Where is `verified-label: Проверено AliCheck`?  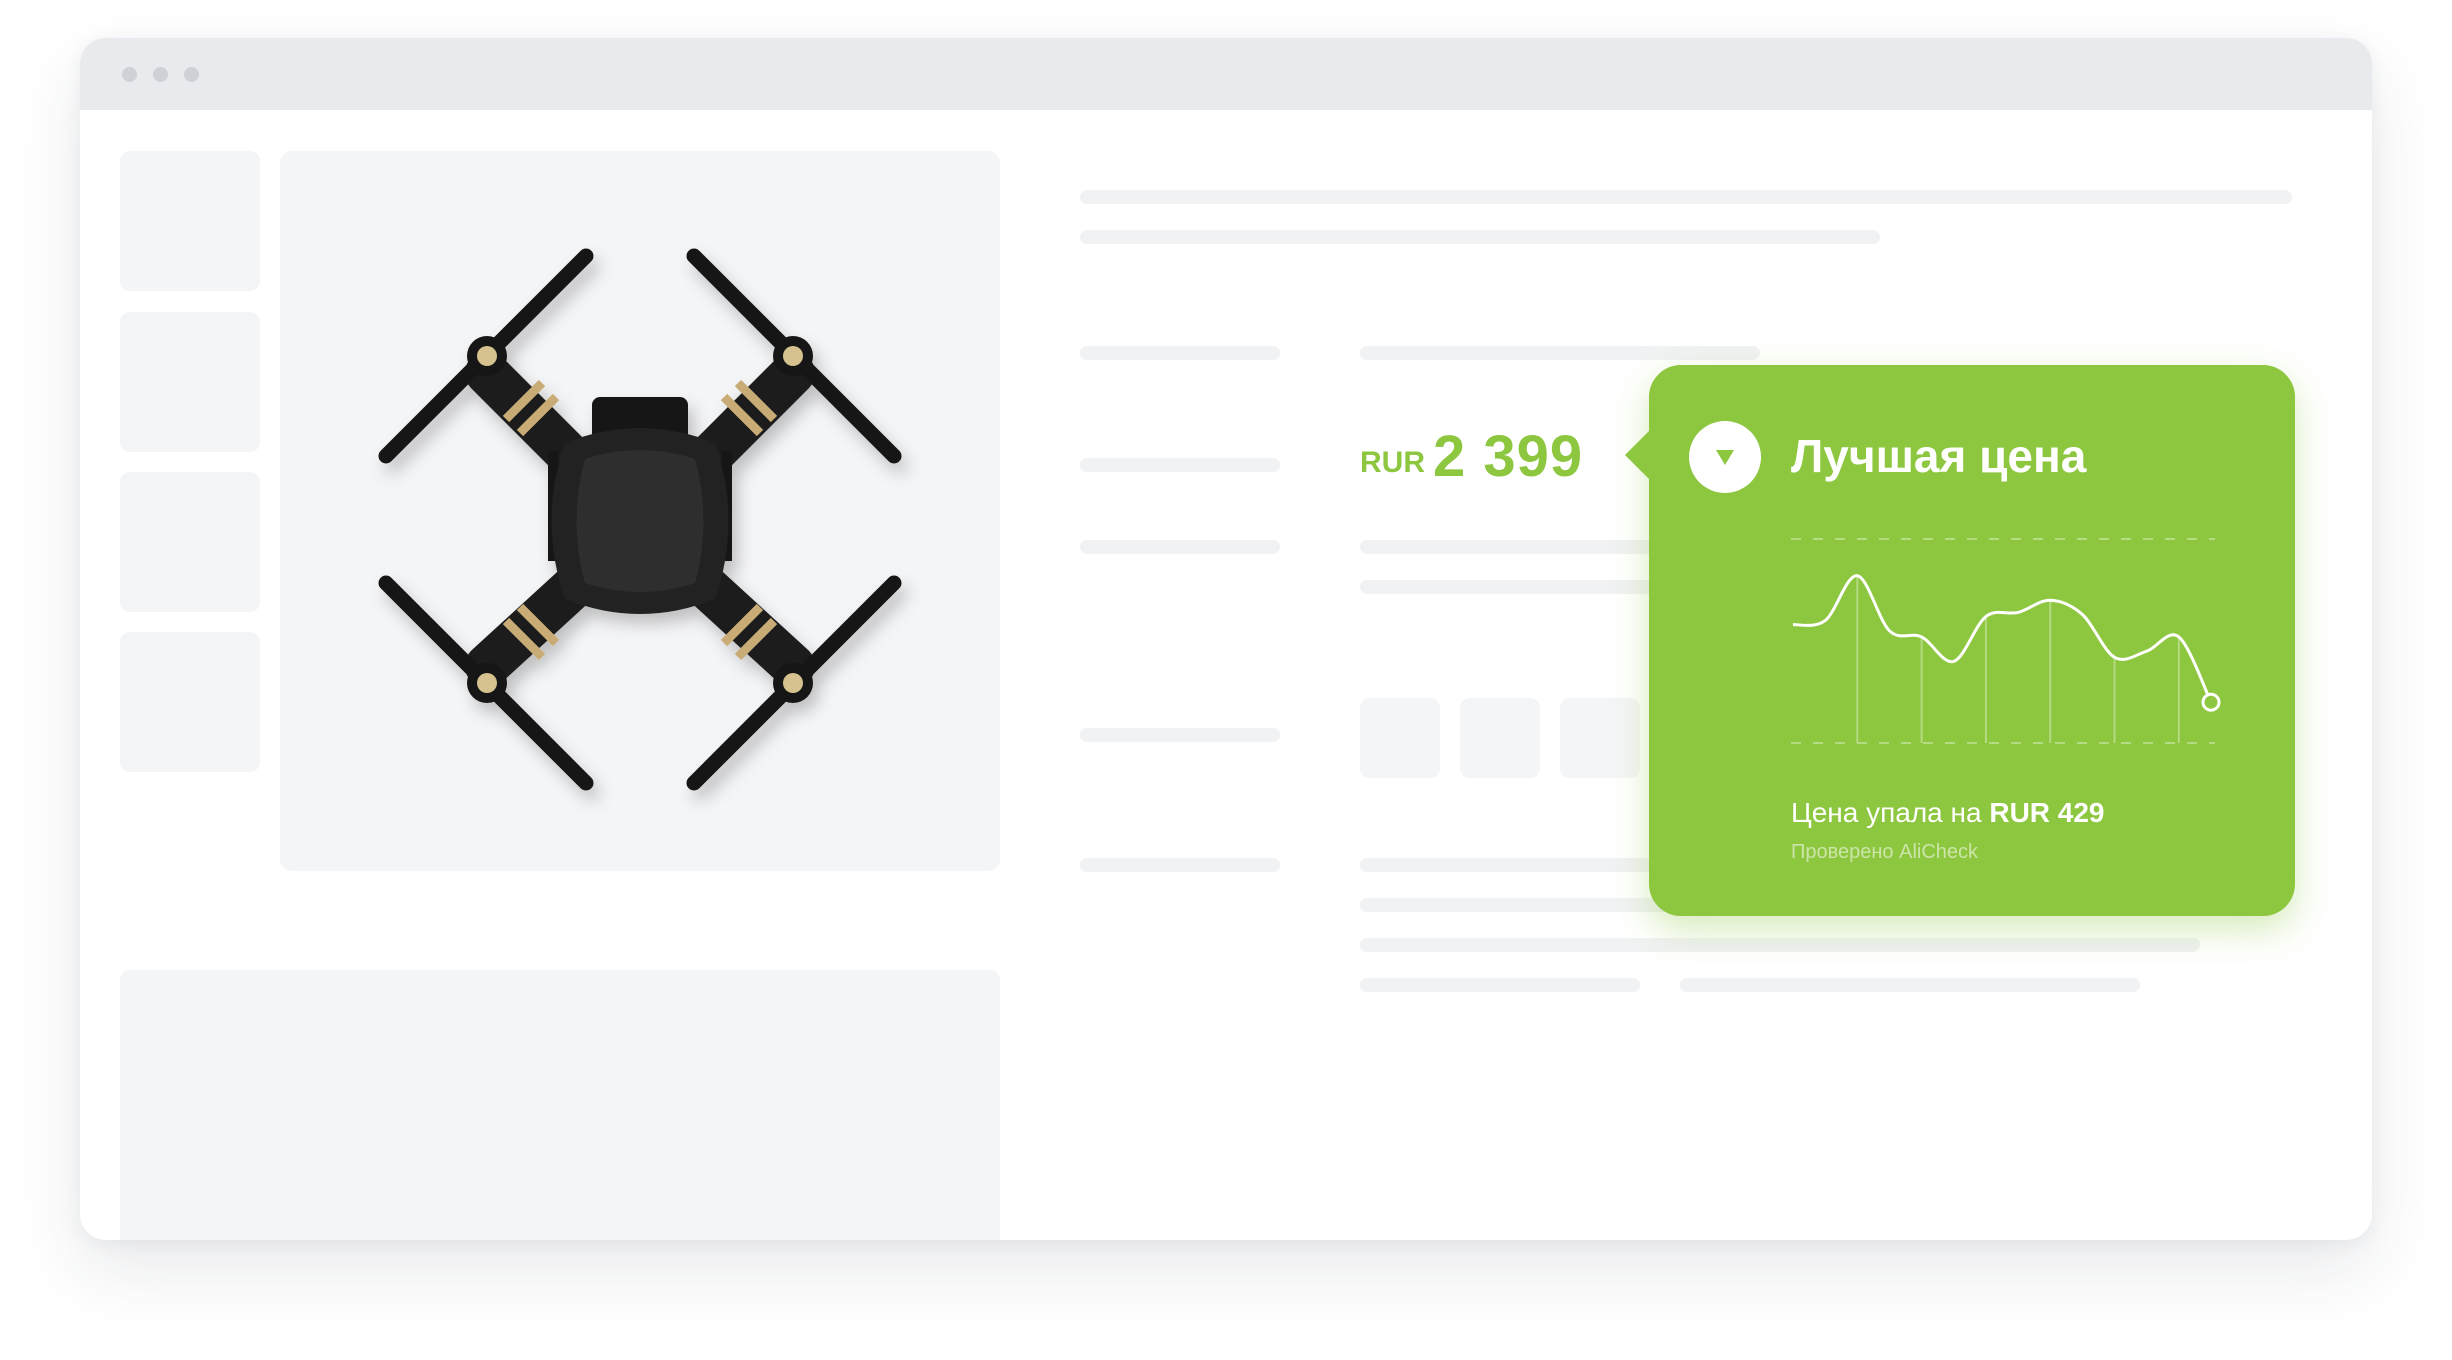
verified-label: Проверено AliCheck is located at coordinates (1885, 852).